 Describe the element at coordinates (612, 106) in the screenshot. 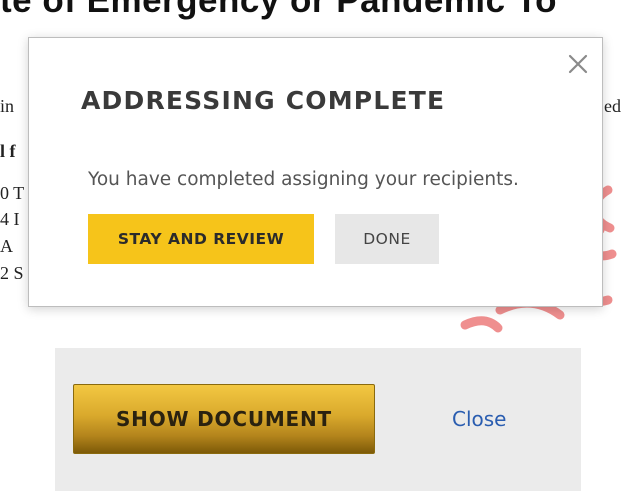

I see `document-text-fragment: ed` at that location.